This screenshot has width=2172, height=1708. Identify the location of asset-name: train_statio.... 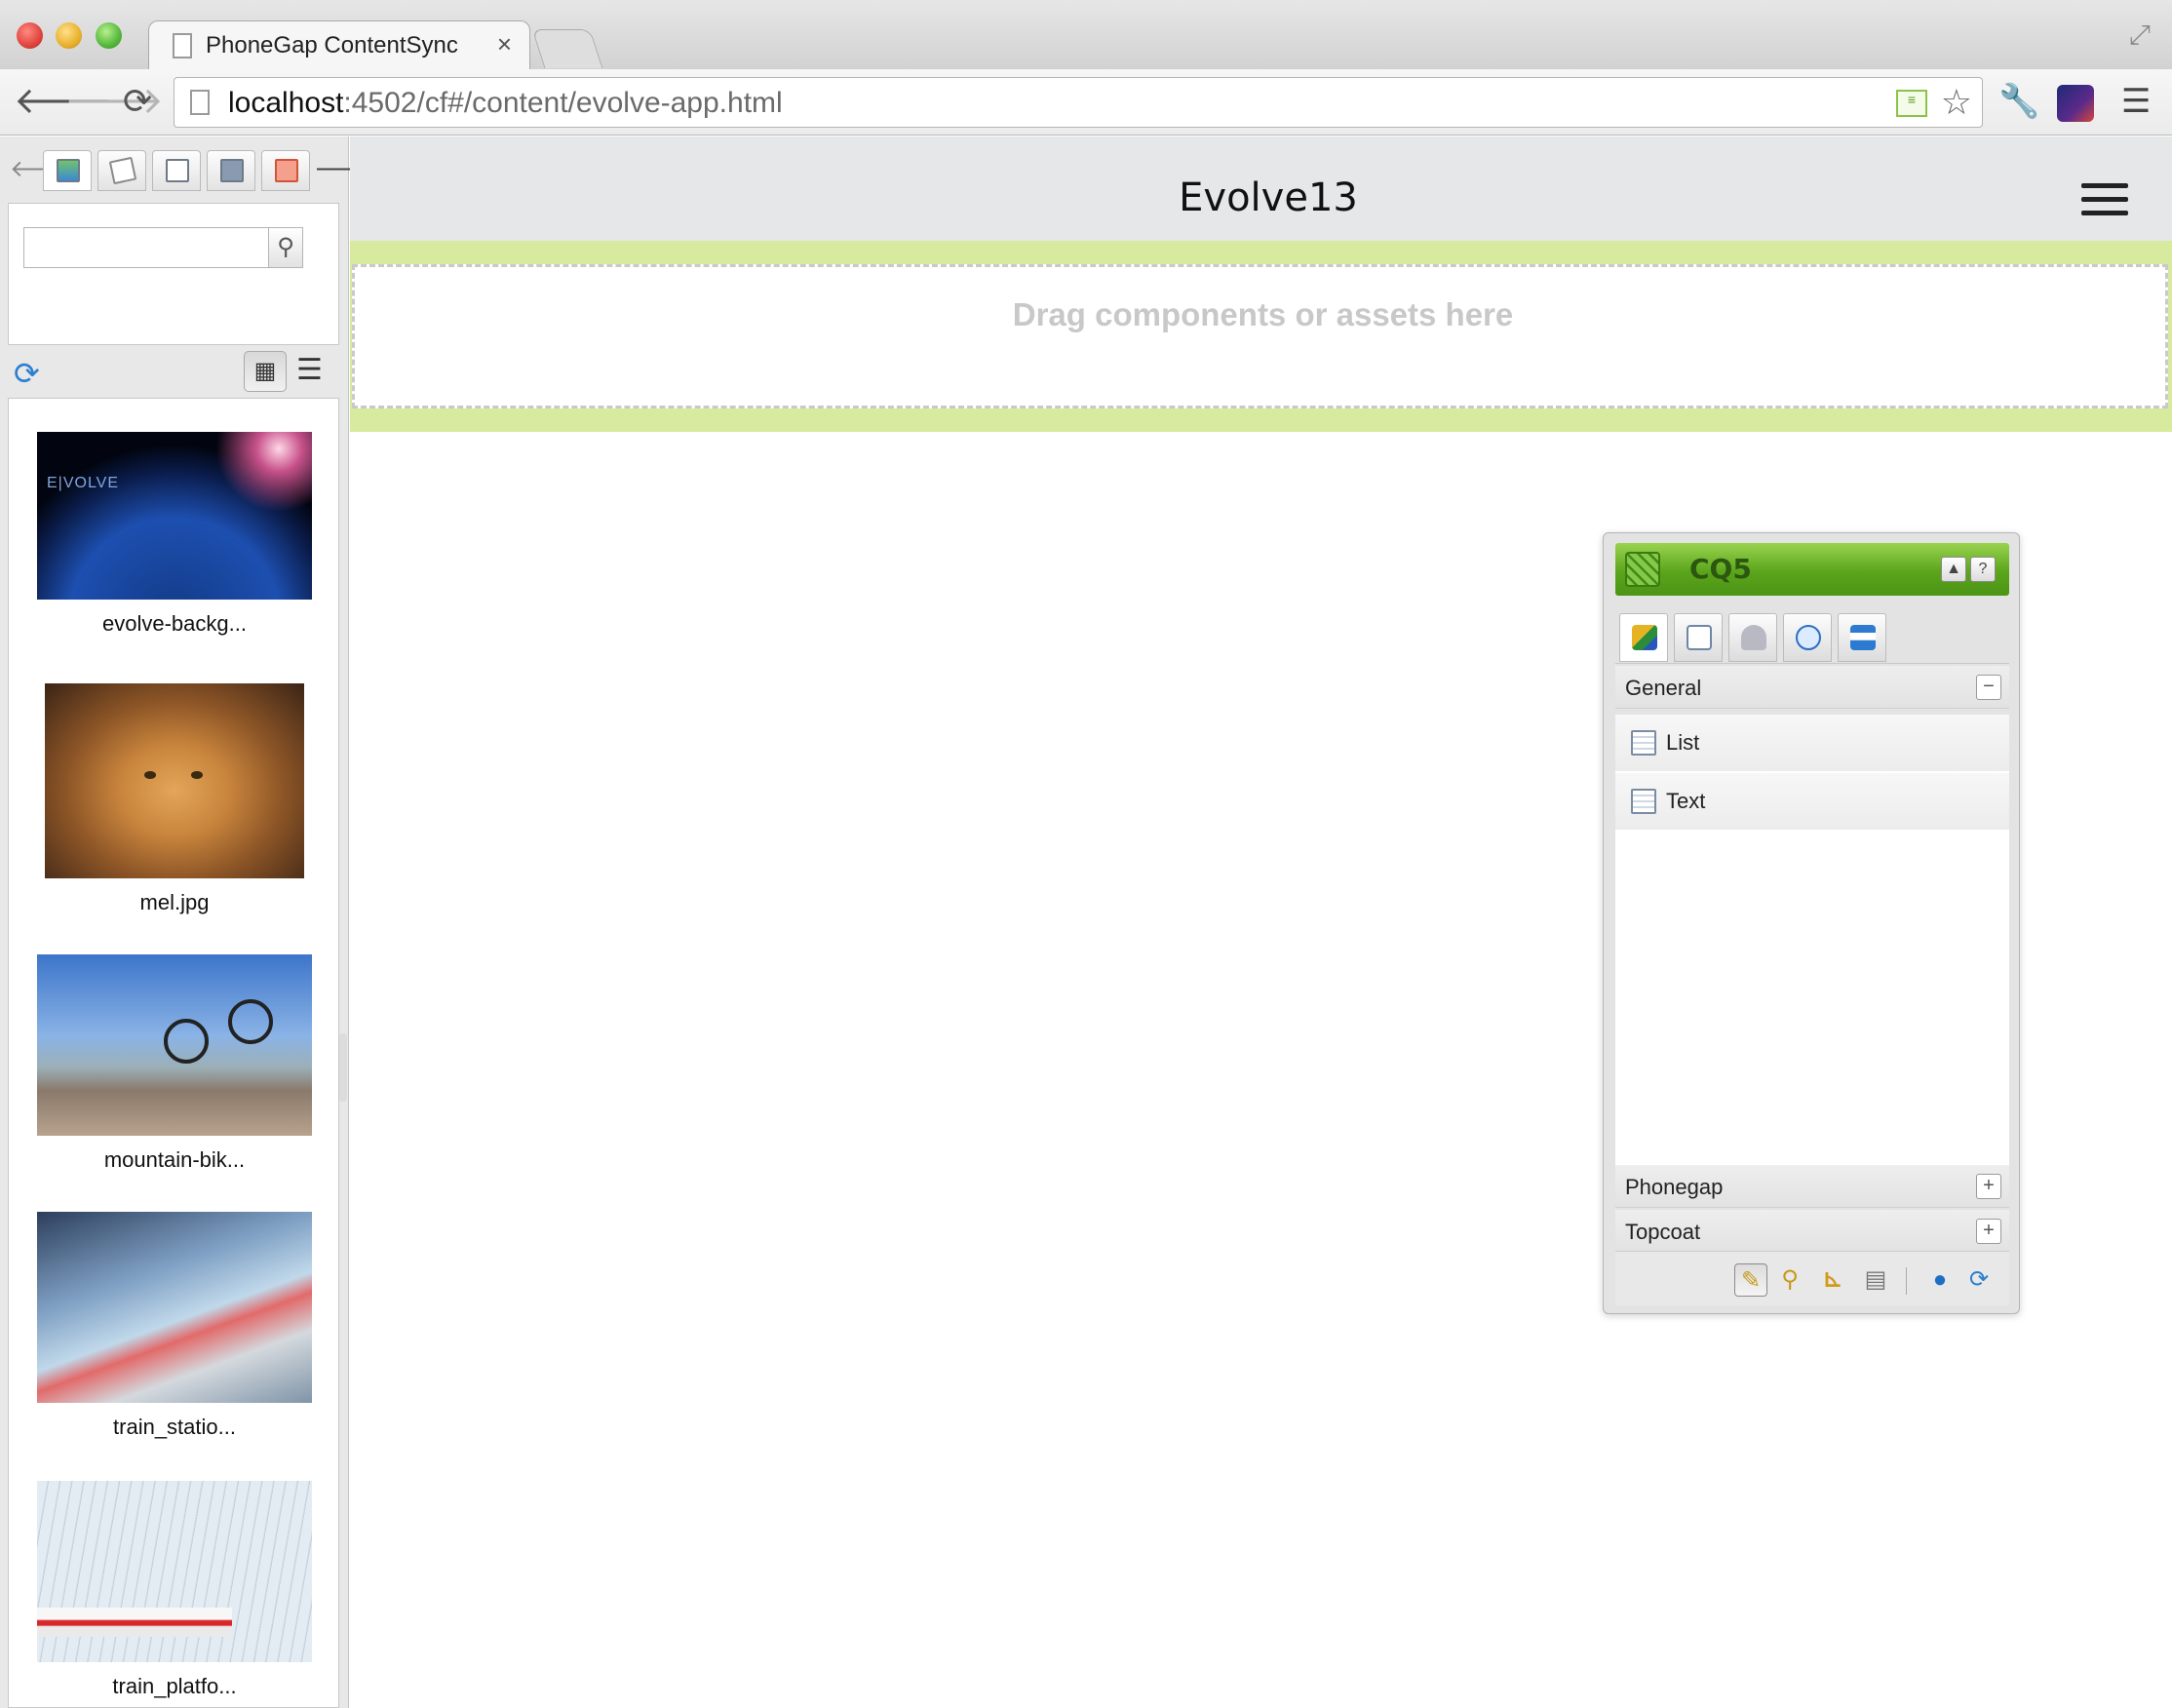
(174, 1427).